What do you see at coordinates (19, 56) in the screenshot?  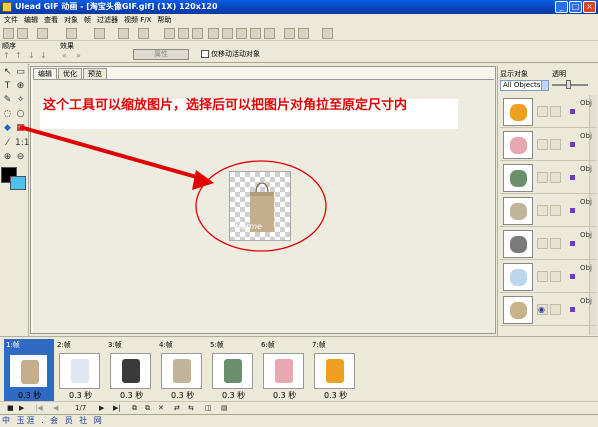 I see `move-up-icon: ↑` at bounding box center [19, 56].